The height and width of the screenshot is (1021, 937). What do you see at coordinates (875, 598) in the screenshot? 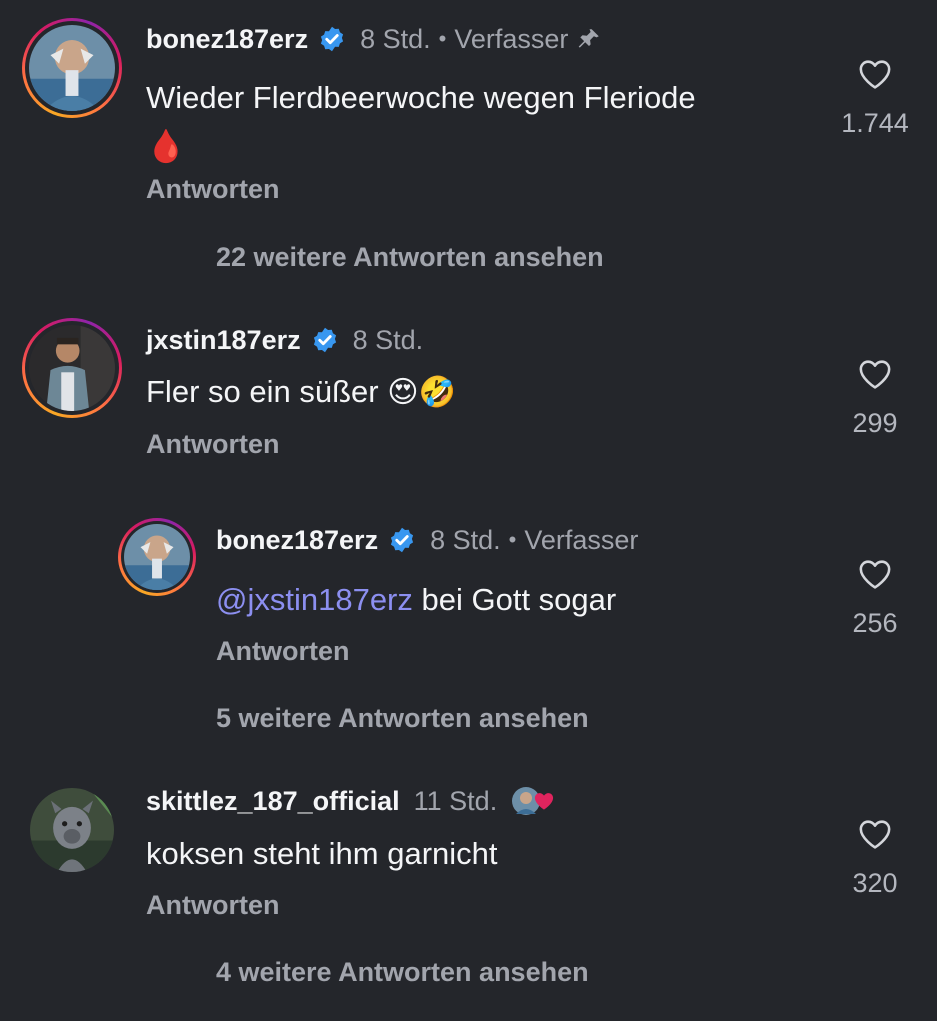
I see `like-button: 256` at bounding box center [875, 598].